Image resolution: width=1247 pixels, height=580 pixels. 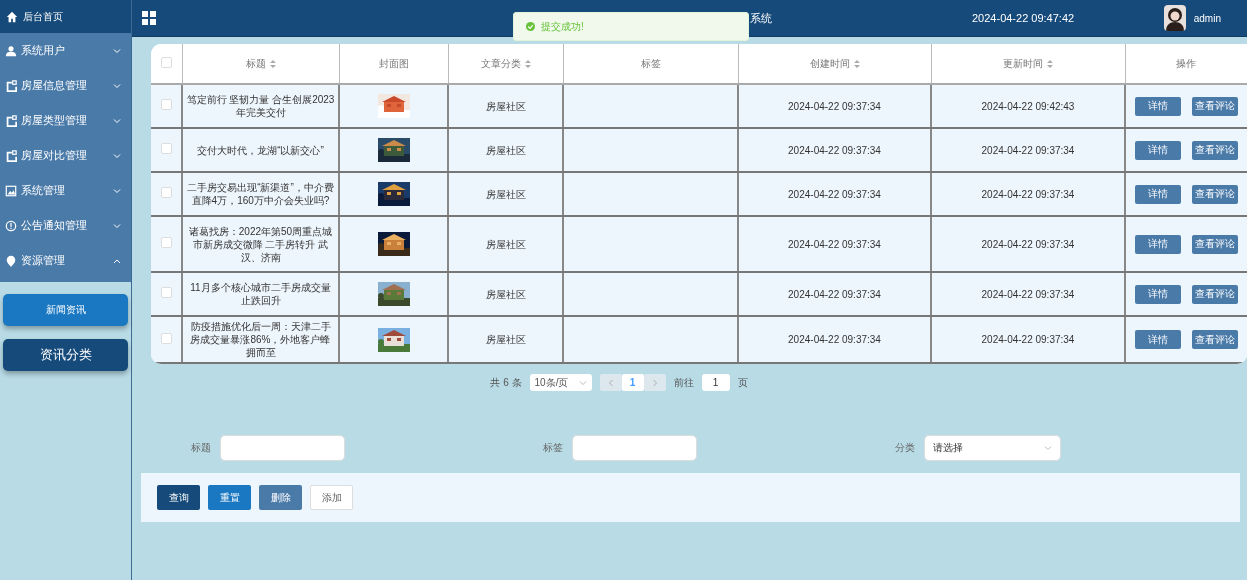 What do you see at coordinates (260, 150) in the screenshot?
I see `table-cell: 交付大时代，龙湖“以新交心”` at bounding box center [260, 150].